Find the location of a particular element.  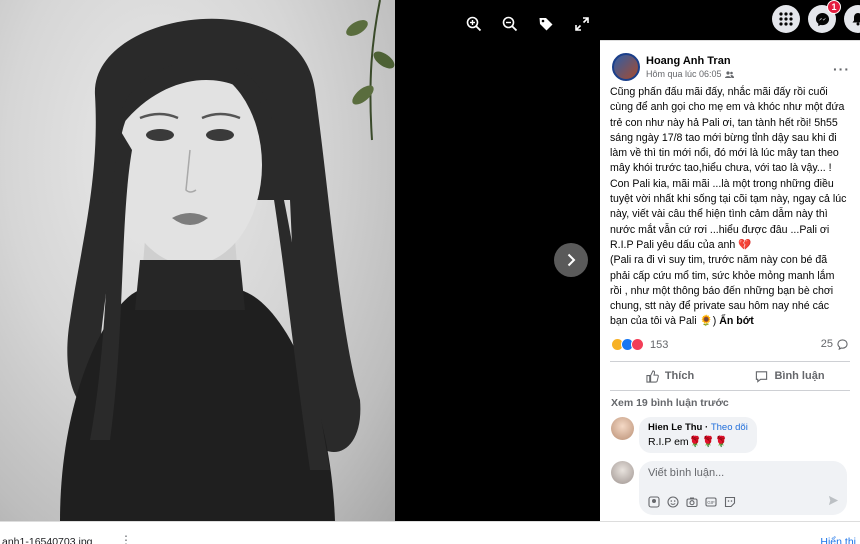

chevron-right-icon is located at coordinates (571, 260).